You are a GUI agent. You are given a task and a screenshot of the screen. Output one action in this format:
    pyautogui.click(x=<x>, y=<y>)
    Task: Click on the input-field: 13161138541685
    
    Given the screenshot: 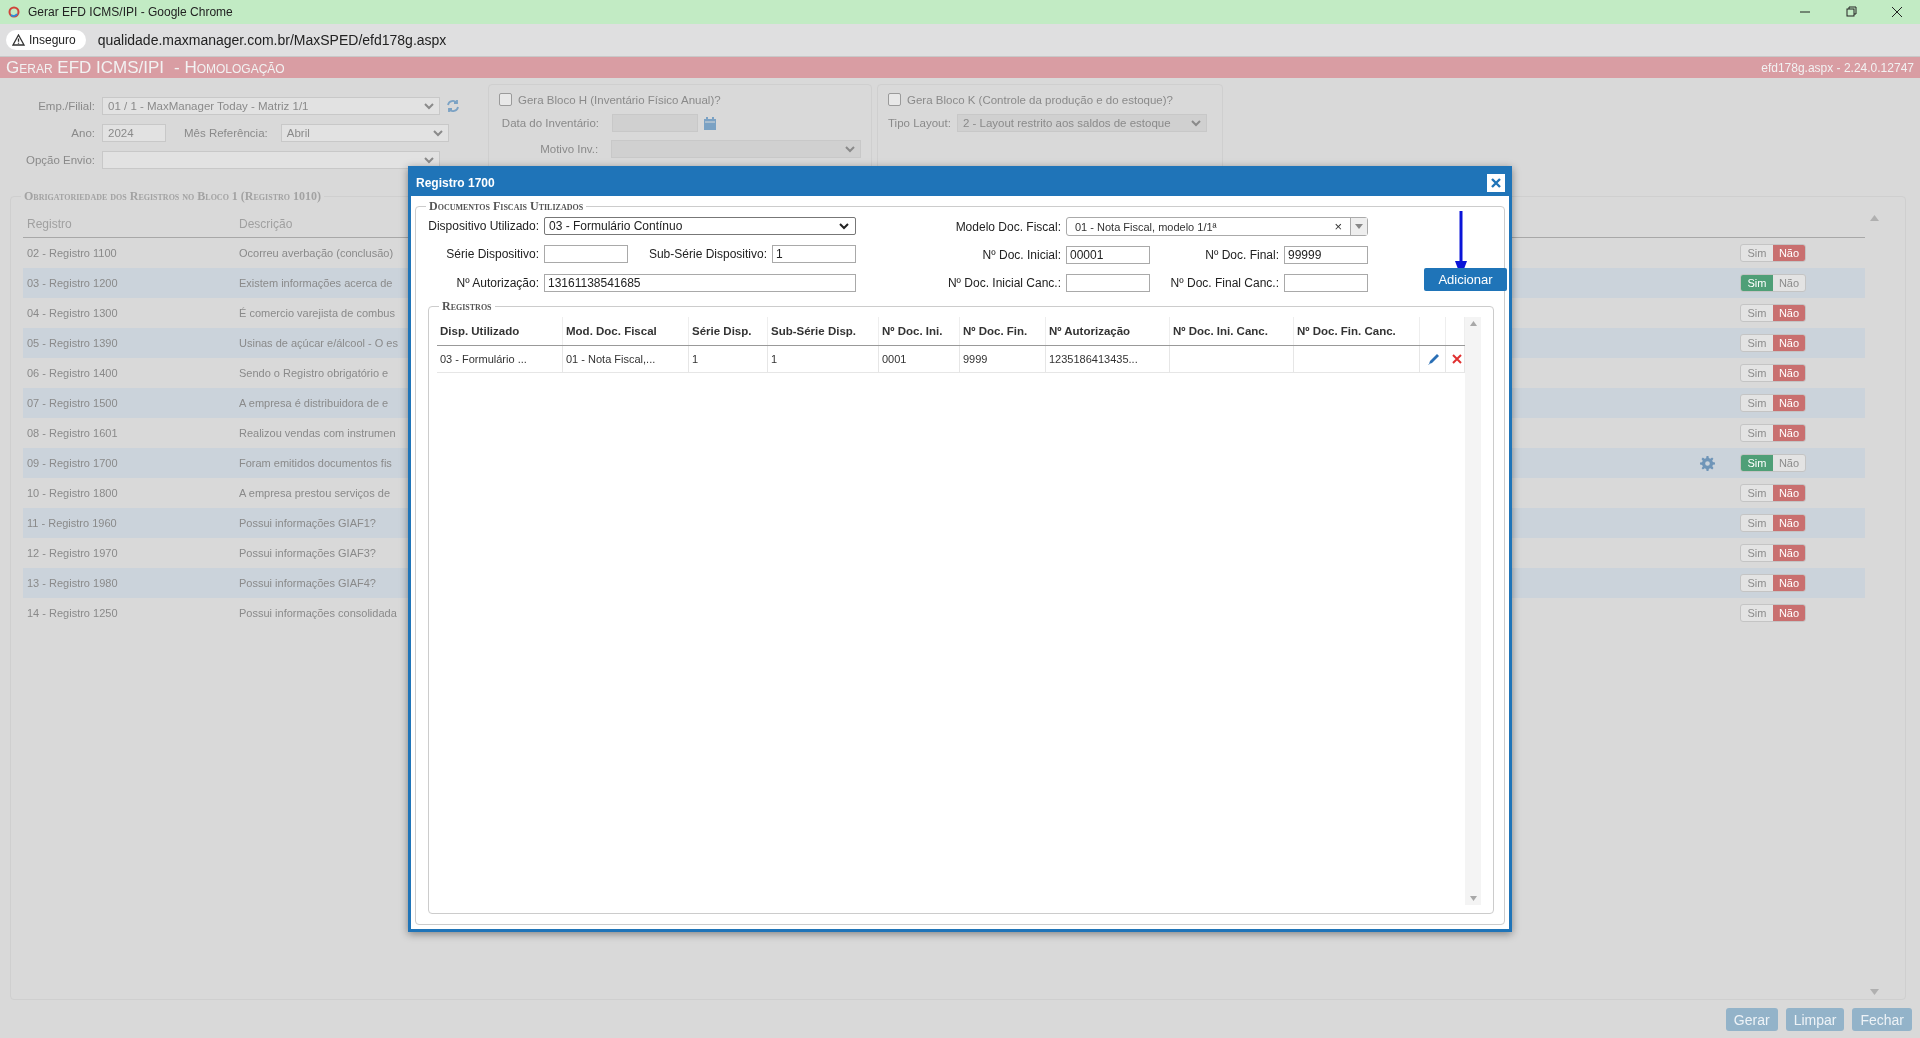 What is the action you would take?
    pyautogui.click(x=700, y=282)
    